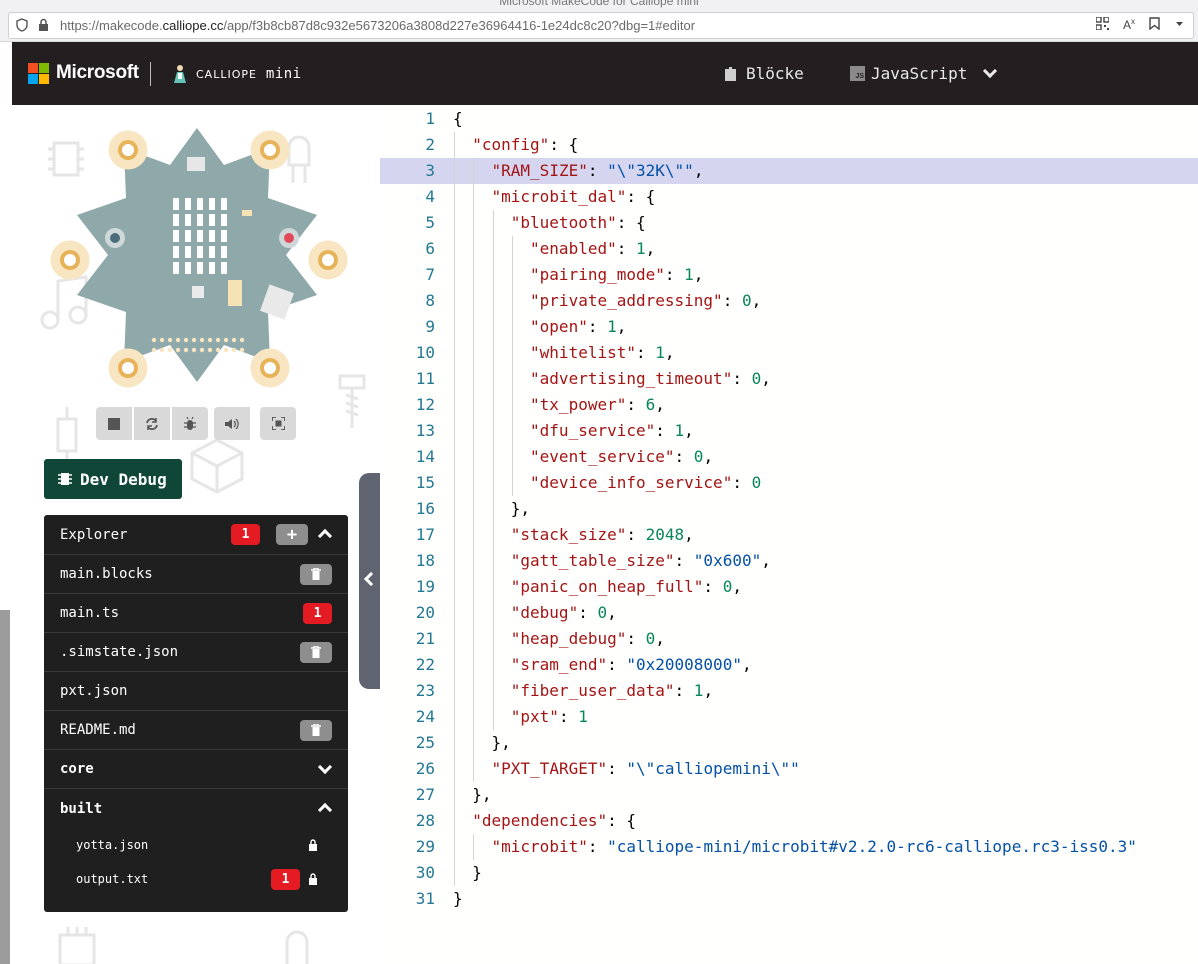  Describe the element at coordinates (196, 845) in the screenshot. I see `built-file-row: yotta.json` at that location.